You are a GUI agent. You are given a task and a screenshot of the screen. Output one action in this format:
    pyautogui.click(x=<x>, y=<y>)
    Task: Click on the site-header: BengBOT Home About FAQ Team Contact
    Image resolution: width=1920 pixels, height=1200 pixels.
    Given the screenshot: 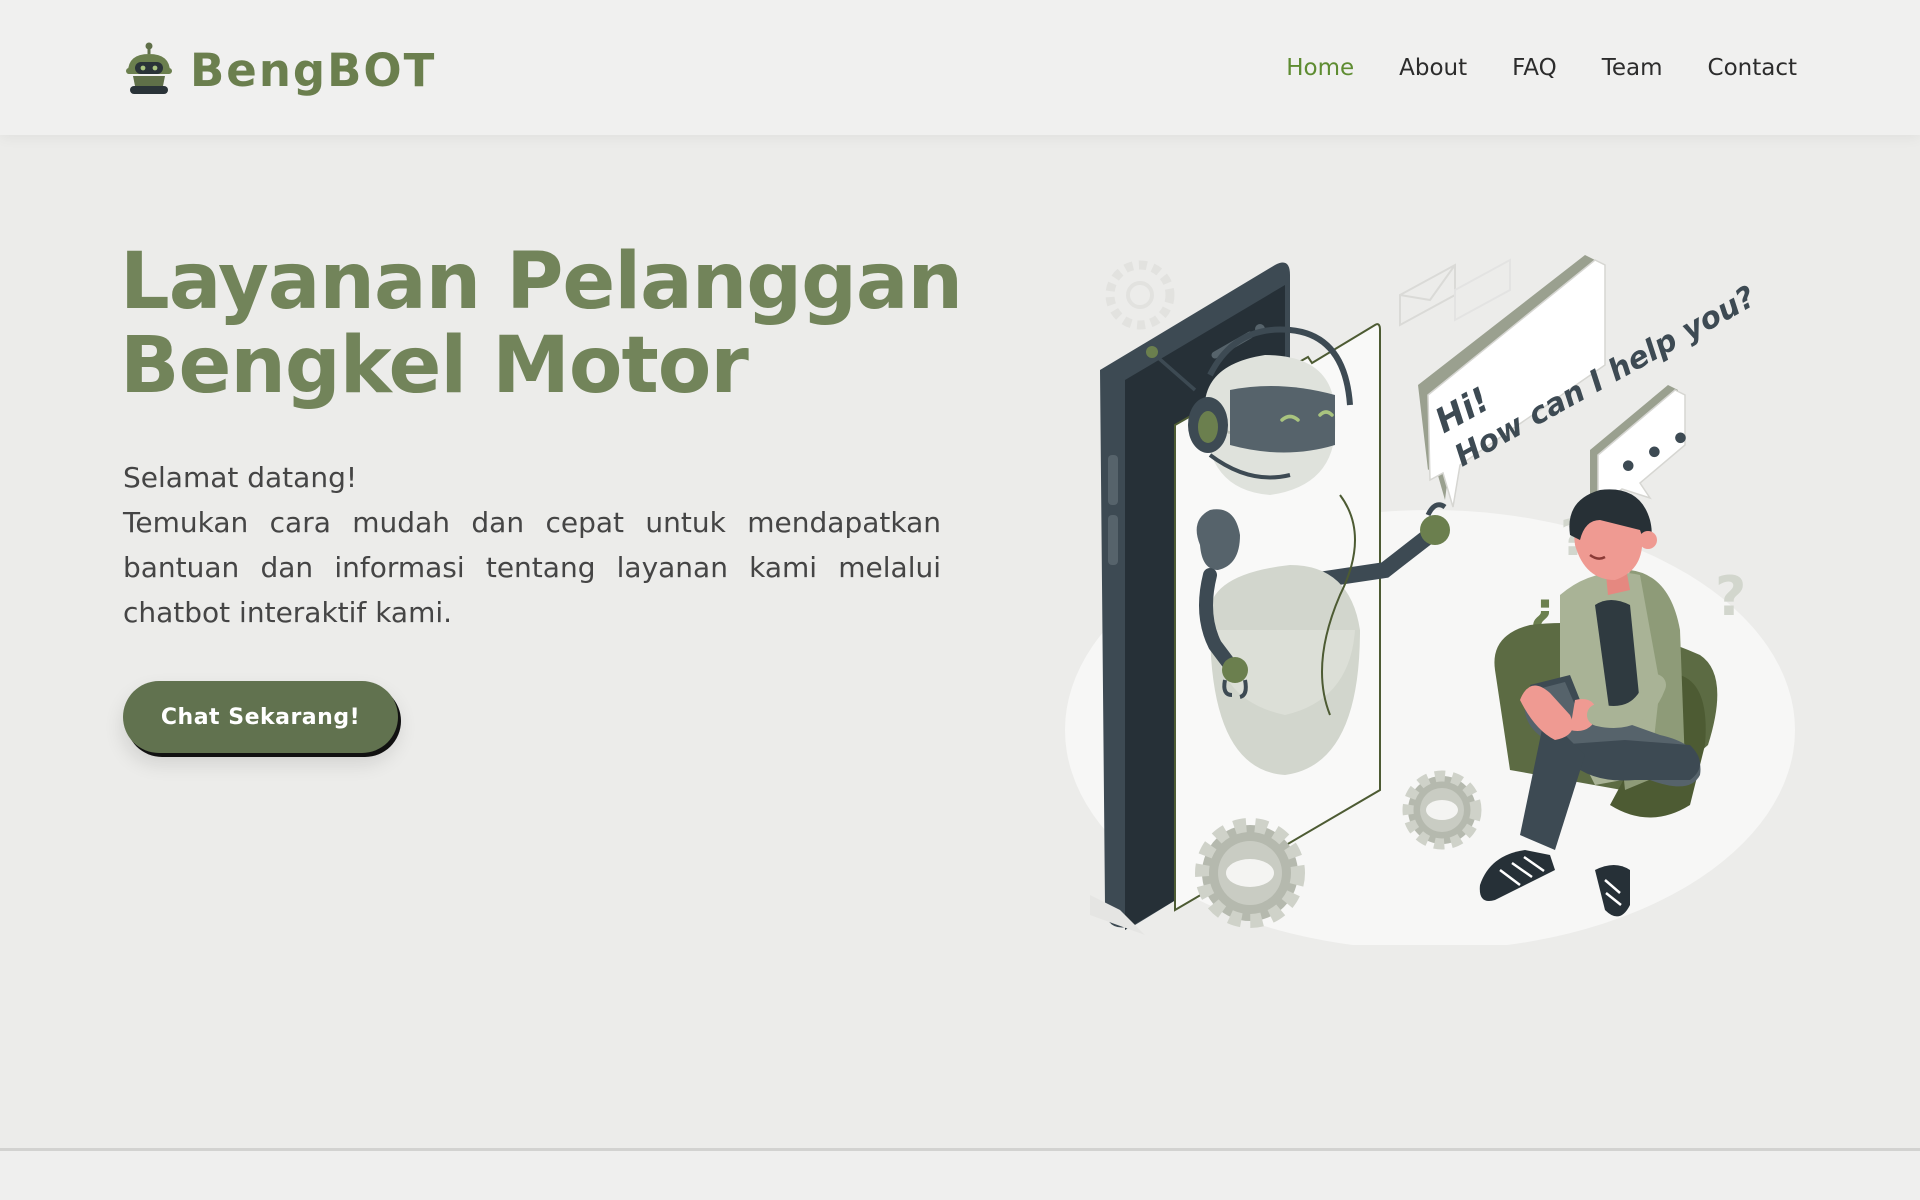 What is the action you would take?
    pyautogui.click(x=960, y=67)
    